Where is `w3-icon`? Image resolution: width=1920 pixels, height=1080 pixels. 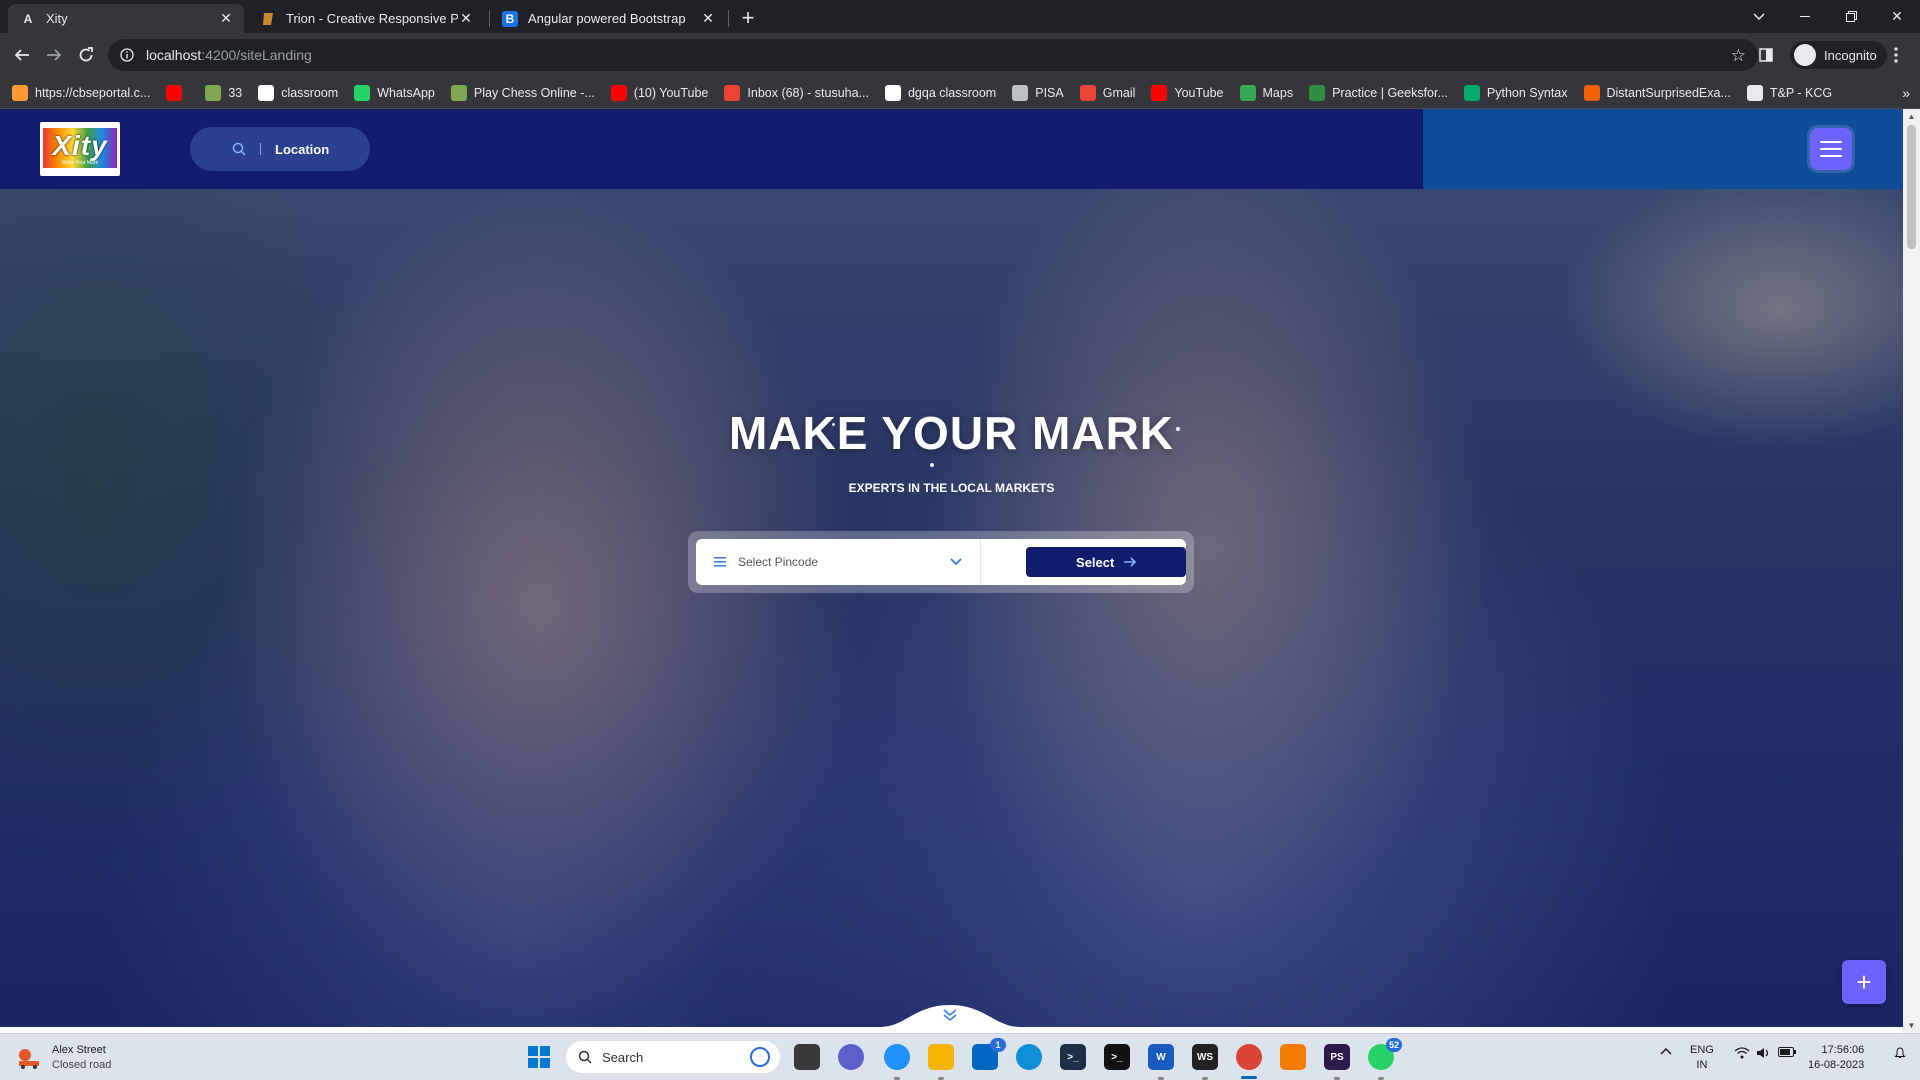 w3-icon is located at coordinates (1471, 92).